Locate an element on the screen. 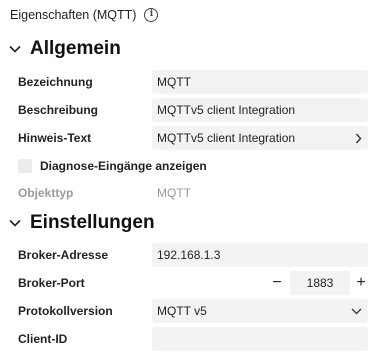 This screenshot has height=355, width=374. diagnostics-label: Diagnose-Eingänge anzeigen is located at coordinates (123, 166).